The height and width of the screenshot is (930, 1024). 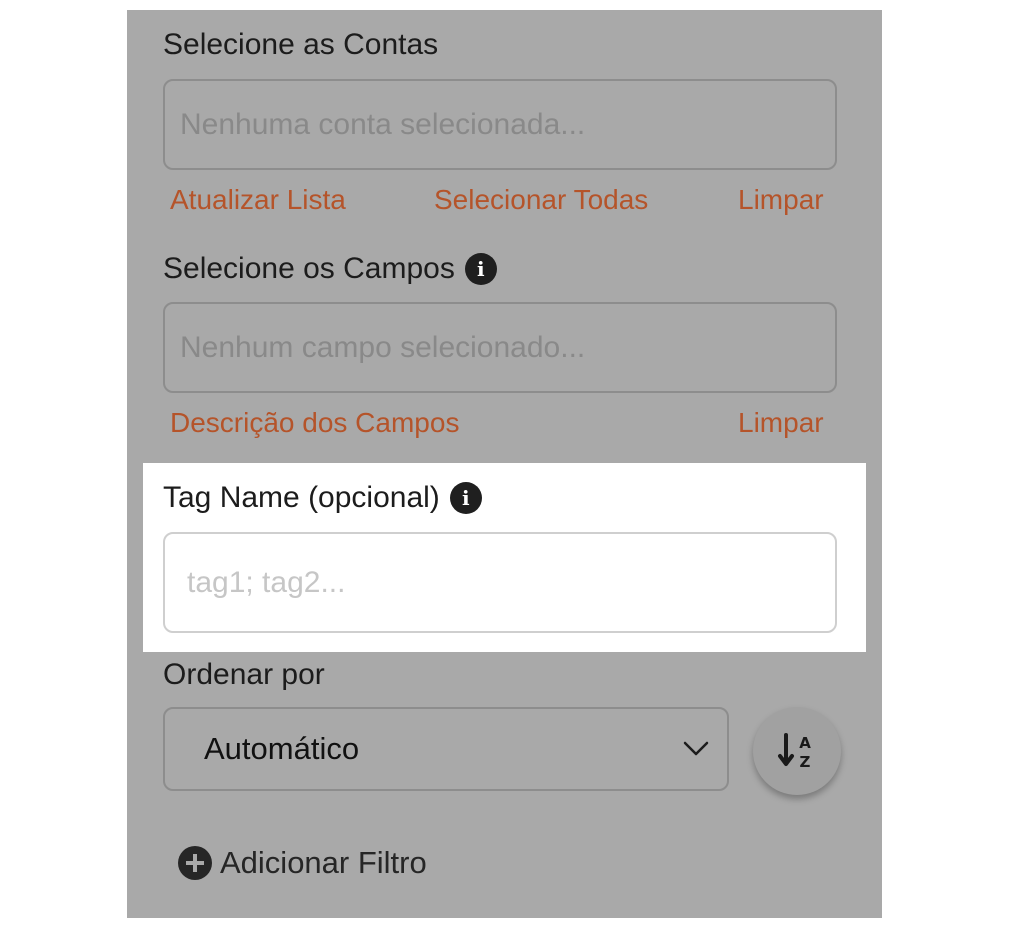 What do you see at coordinates (805, 743) in the screenshot?
I see `sort-glyph-a: A` at bounding box center [805, 743].